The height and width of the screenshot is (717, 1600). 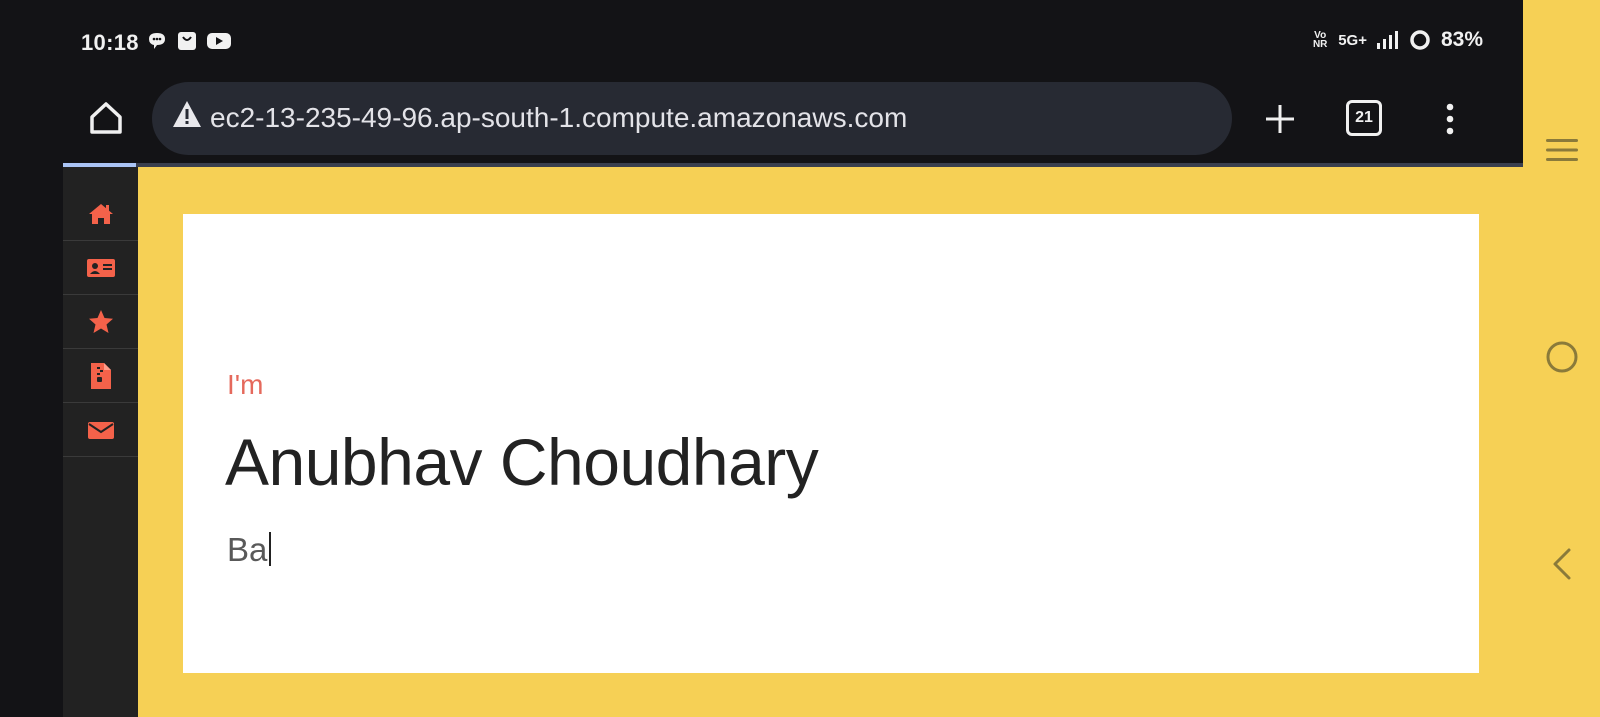 I want to click on sidebar-item-contact, so click(x=100, y=430).